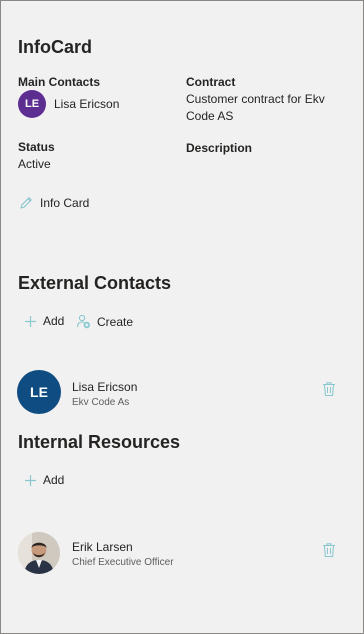 The width and height of the screenshot is (364, 634). Describe the element at coordinates (36, 147) in the screenshot. I see `status-label: Status` at that location.